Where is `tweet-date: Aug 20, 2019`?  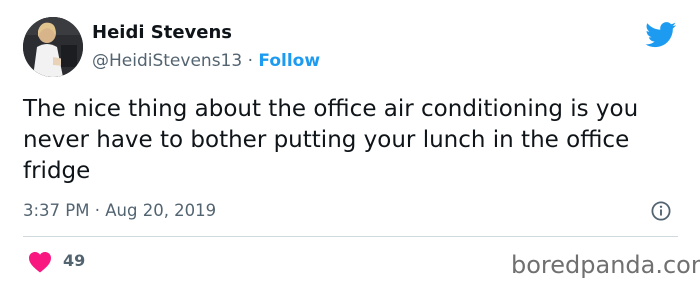 tweet-date: Aug 20, 2019 is located at coordinates (161, 210).